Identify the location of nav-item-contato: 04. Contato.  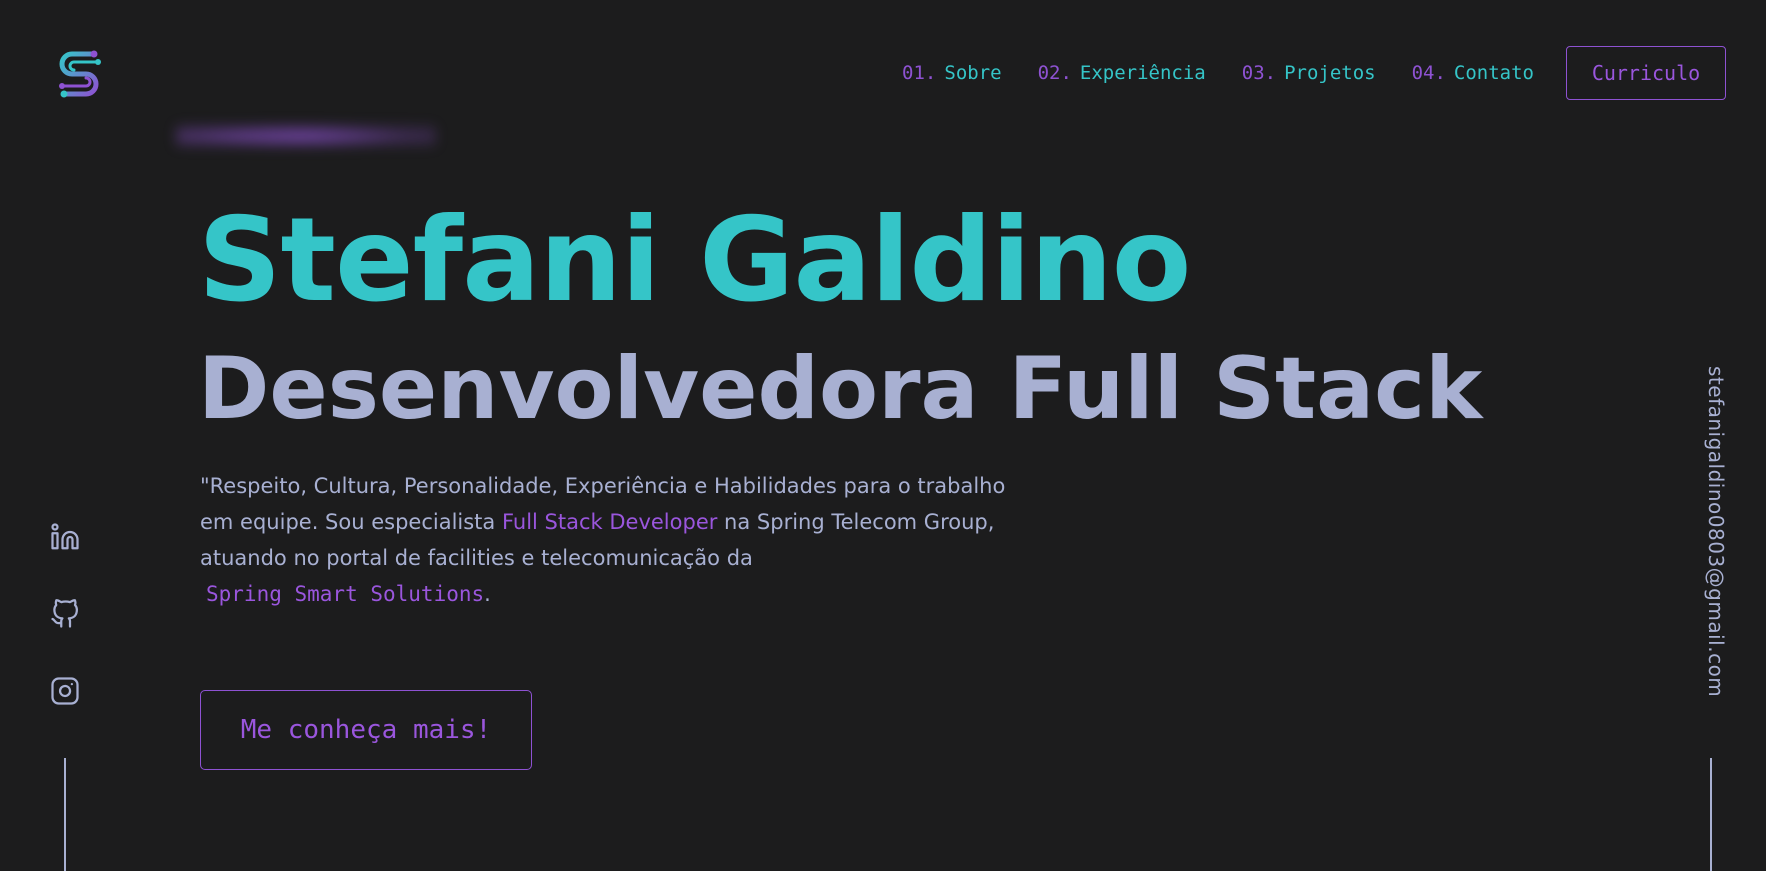
(1473, 73).